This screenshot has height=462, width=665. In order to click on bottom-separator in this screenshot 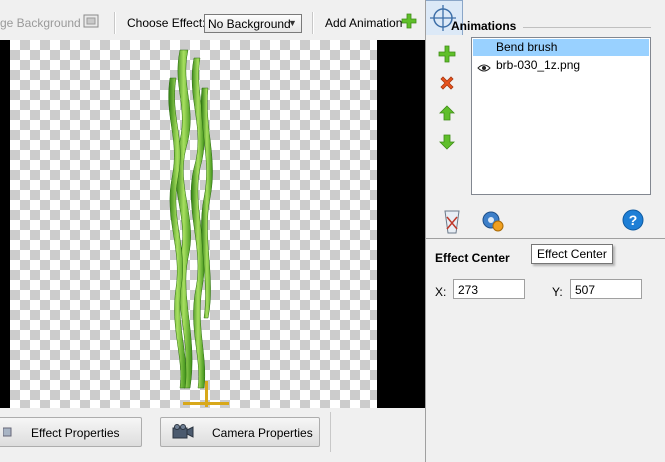, I will do `click(330, 432)`.